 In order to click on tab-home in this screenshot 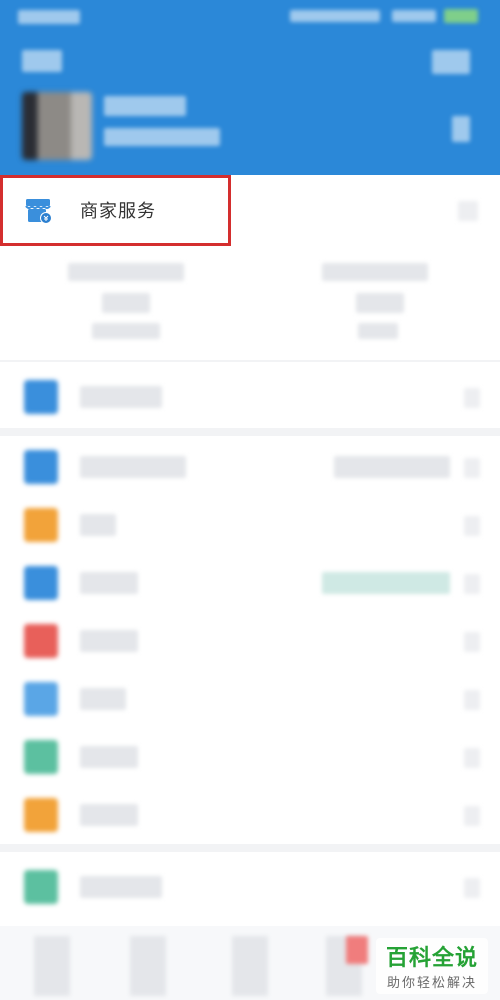, I will do `click(52, 966)`.